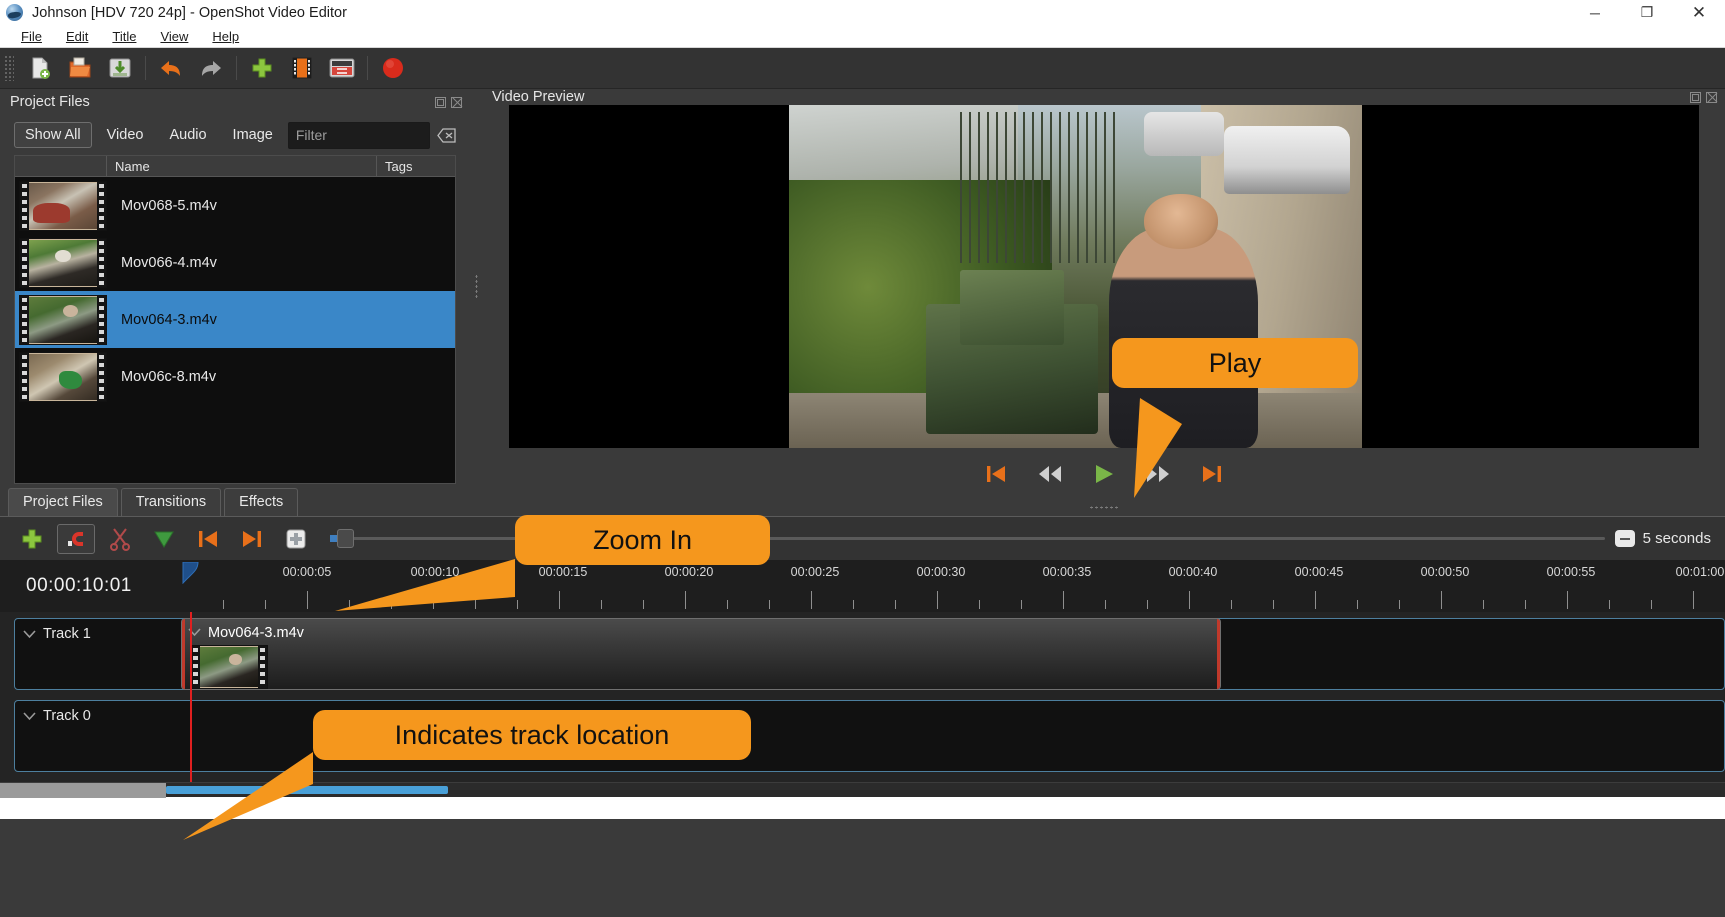 The image size is (1725, 917). Describe the element at coordinates (1235, 418) in the screenshot. I see `callout-play: Play` at that location.